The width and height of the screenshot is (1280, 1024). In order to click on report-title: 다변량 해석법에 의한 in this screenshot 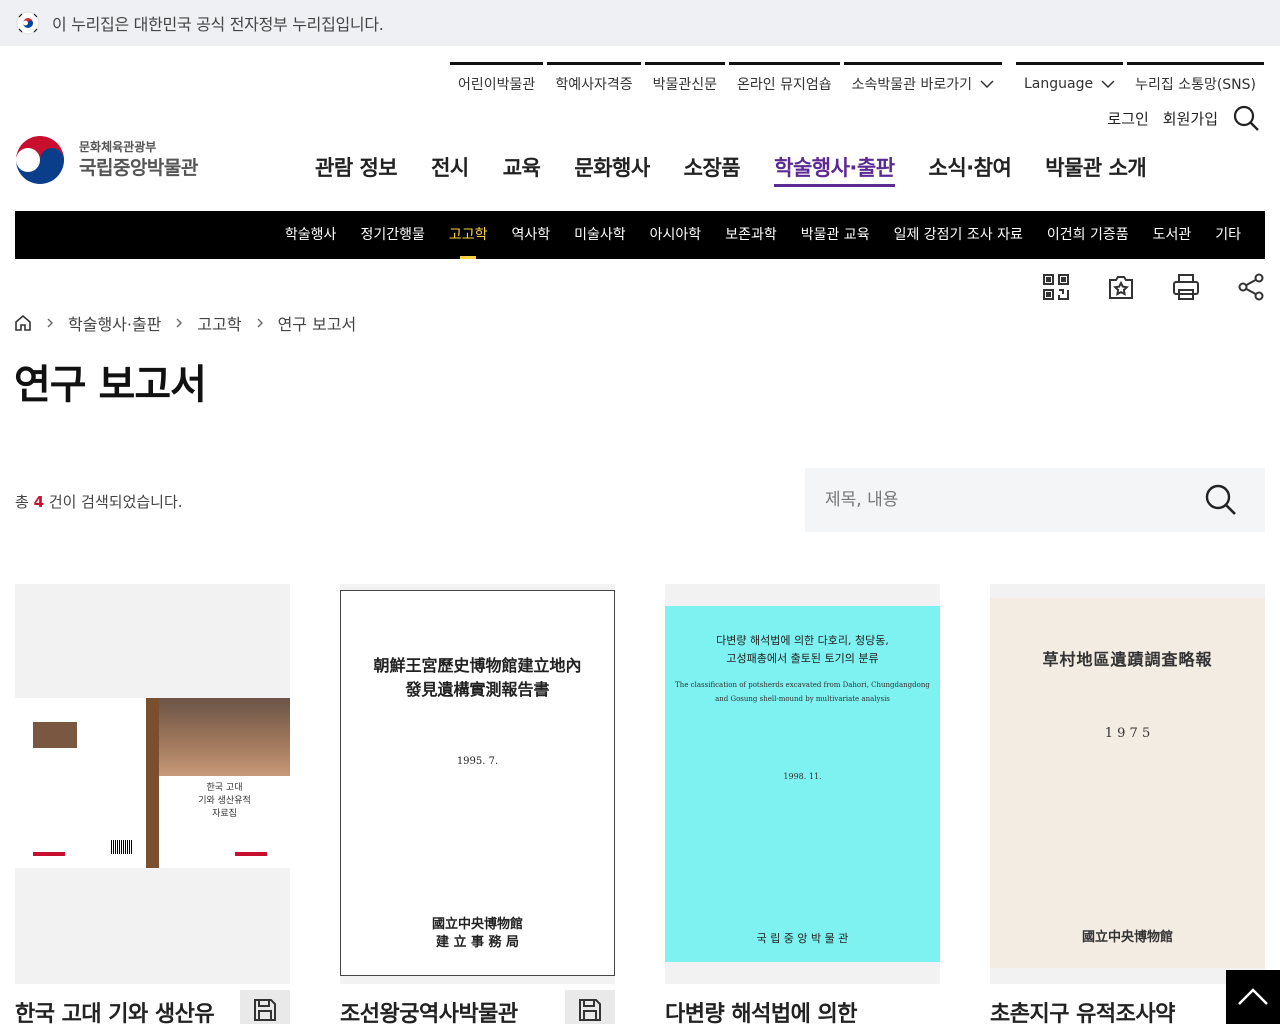, I will do `click(777, 1010)`.